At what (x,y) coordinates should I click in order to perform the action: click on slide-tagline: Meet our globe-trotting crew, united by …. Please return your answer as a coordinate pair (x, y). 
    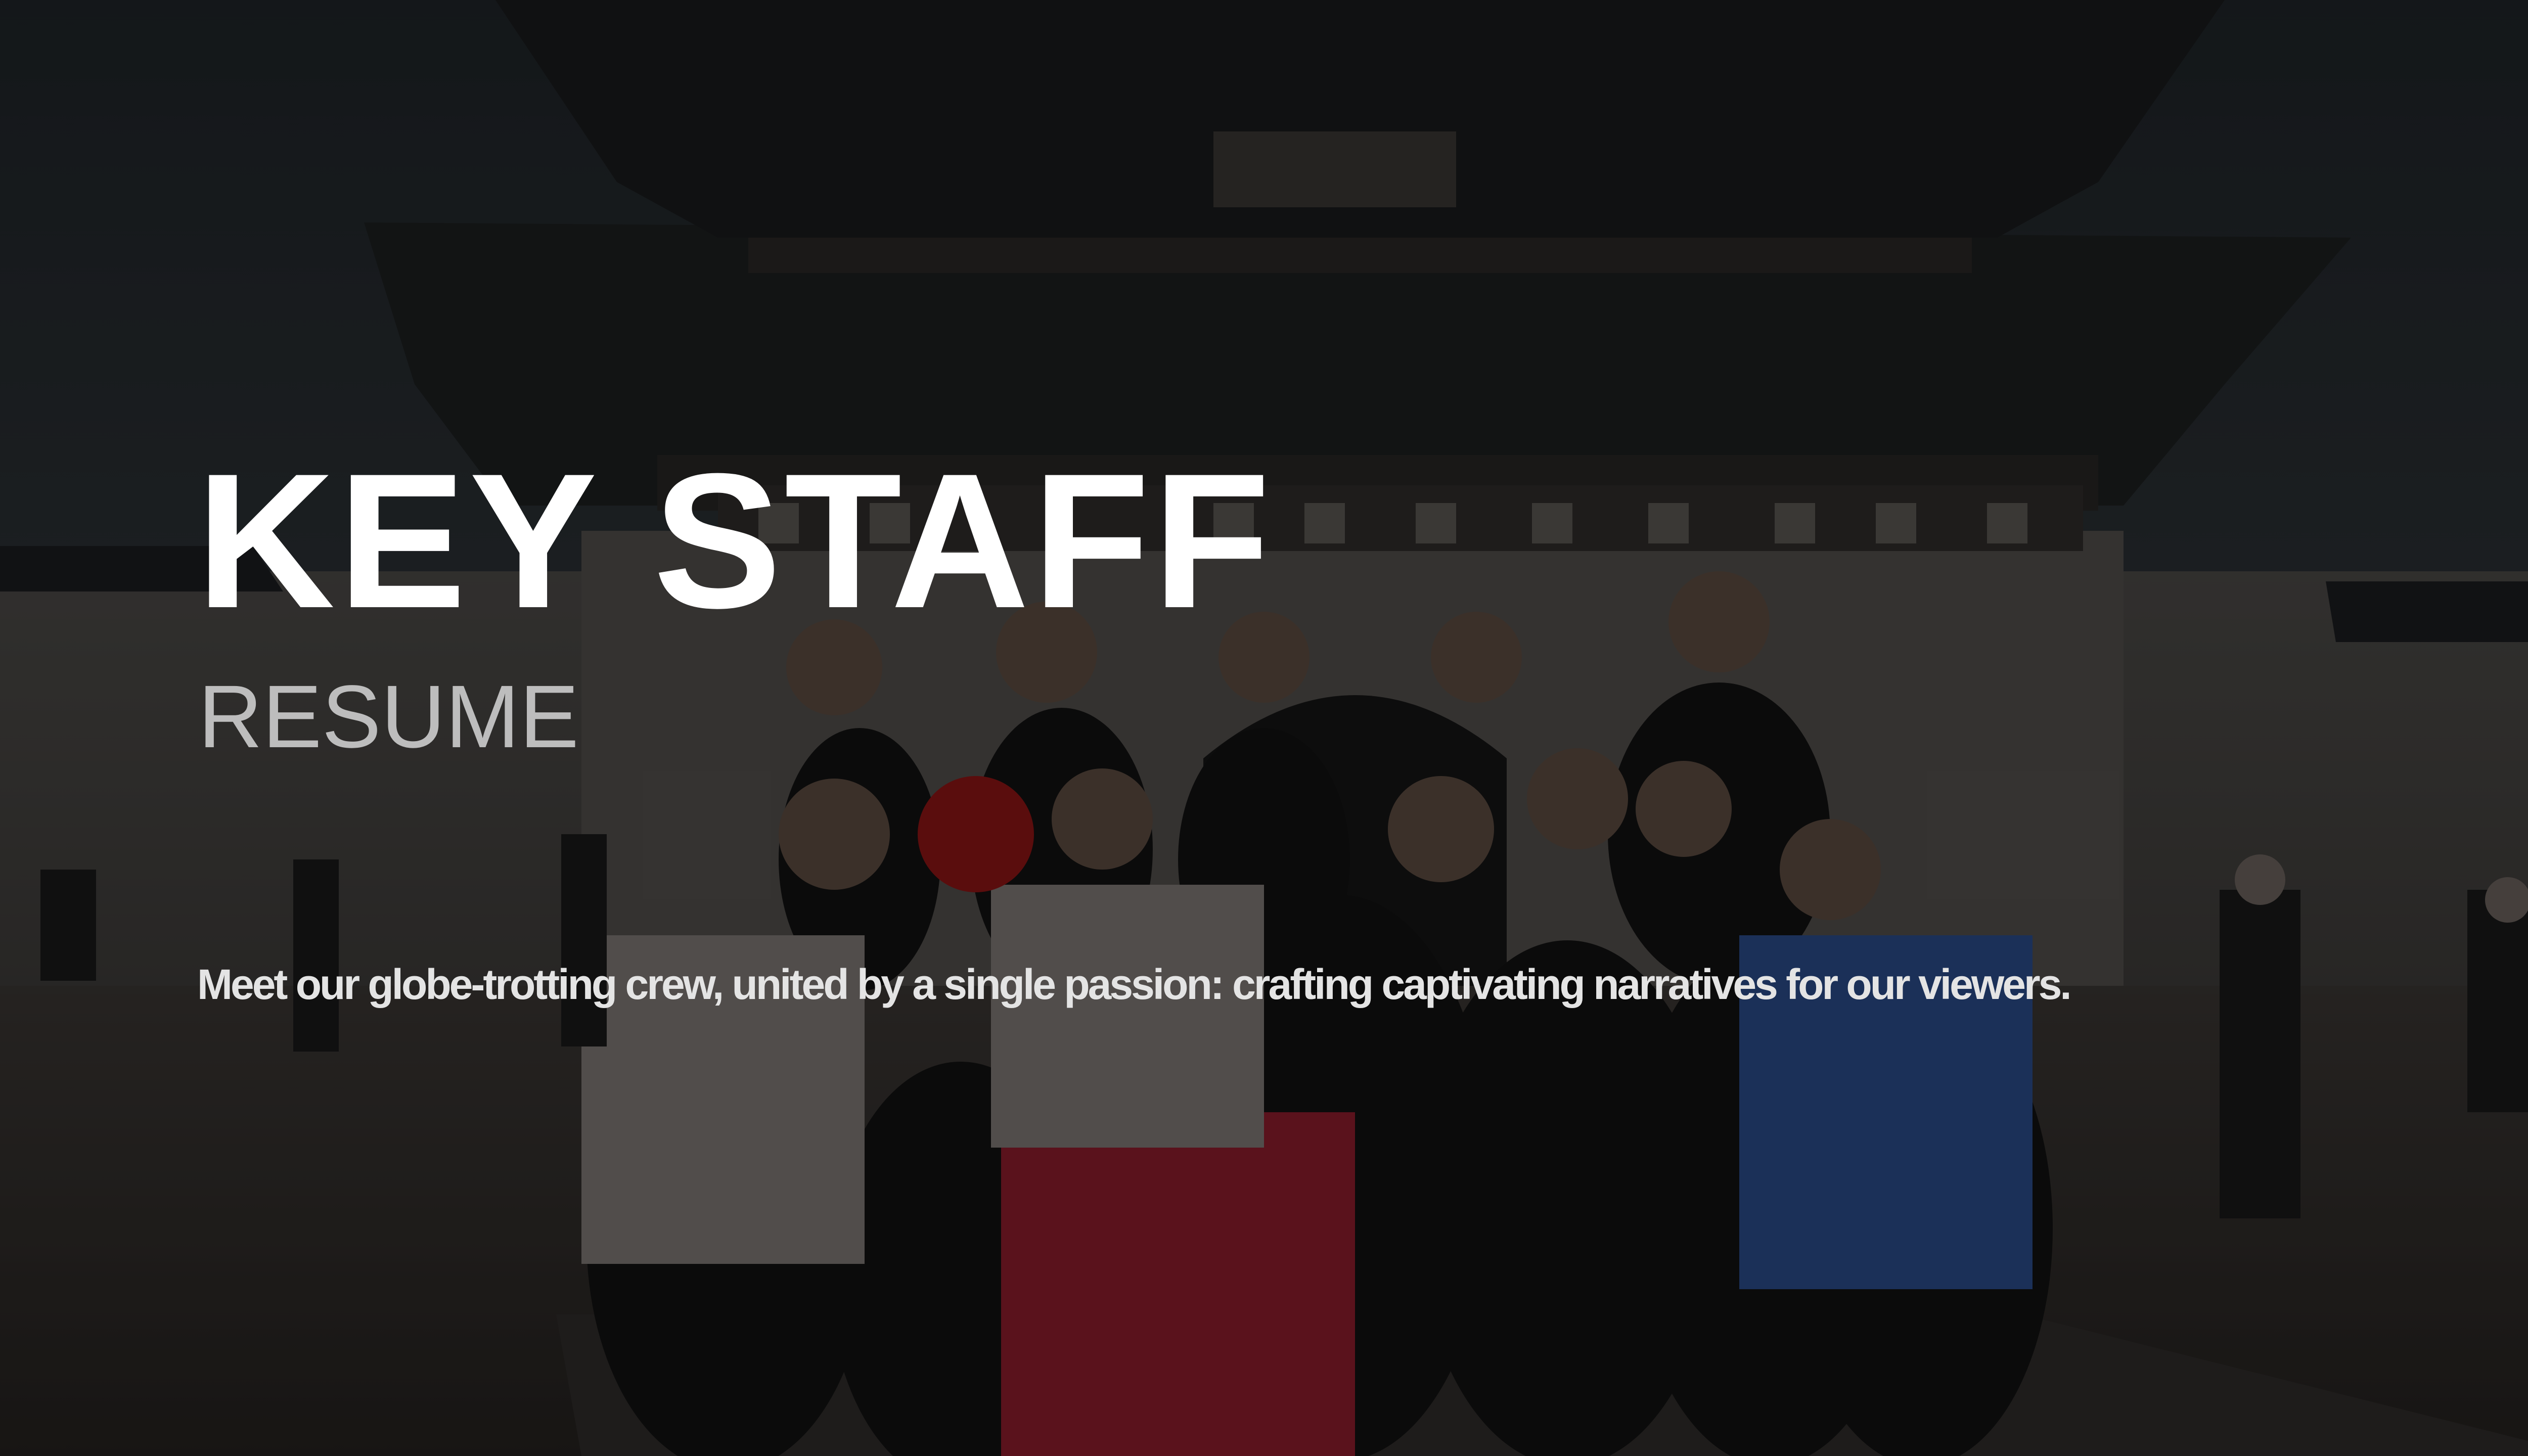
    Looking at the image, I should click on (1135, 984).